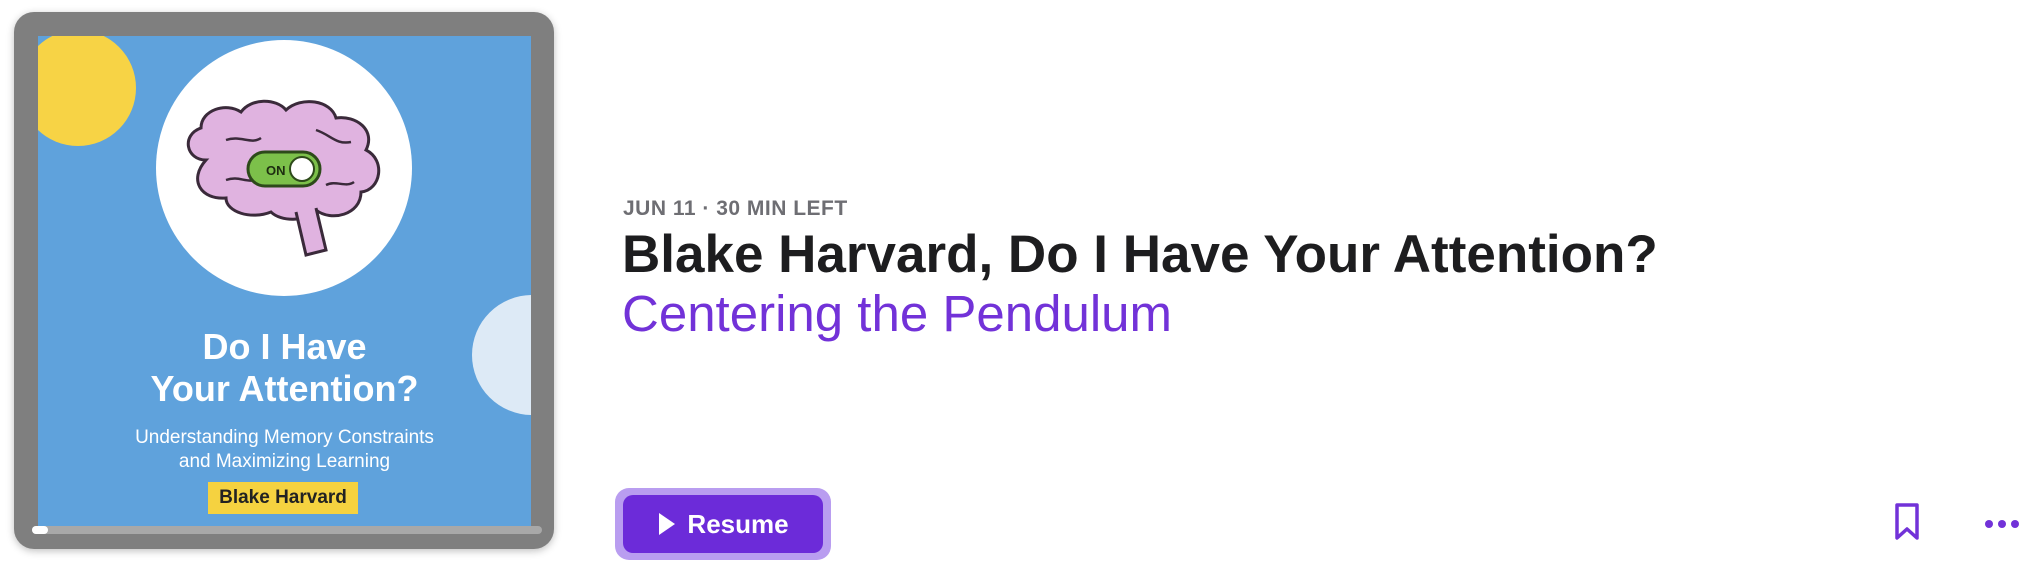 This screenshot has width=2044, height=571. I want to click on bookmark-button, so click(1907, 522).